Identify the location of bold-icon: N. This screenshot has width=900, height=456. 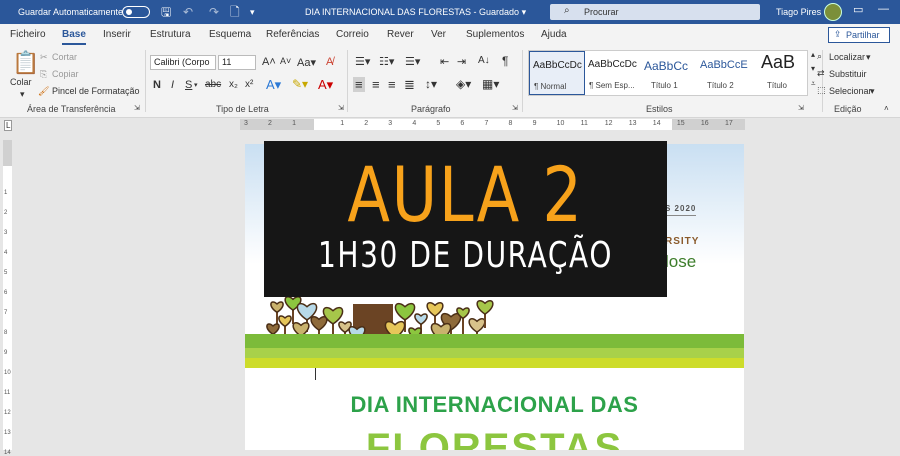
(157, 85).